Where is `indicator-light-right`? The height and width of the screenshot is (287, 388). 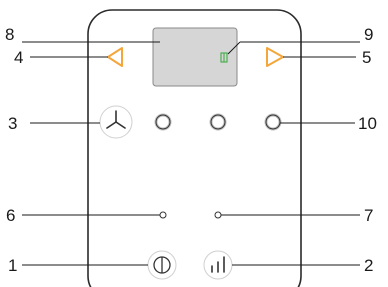
indicator-light-right is located at coordinates (218, 215).